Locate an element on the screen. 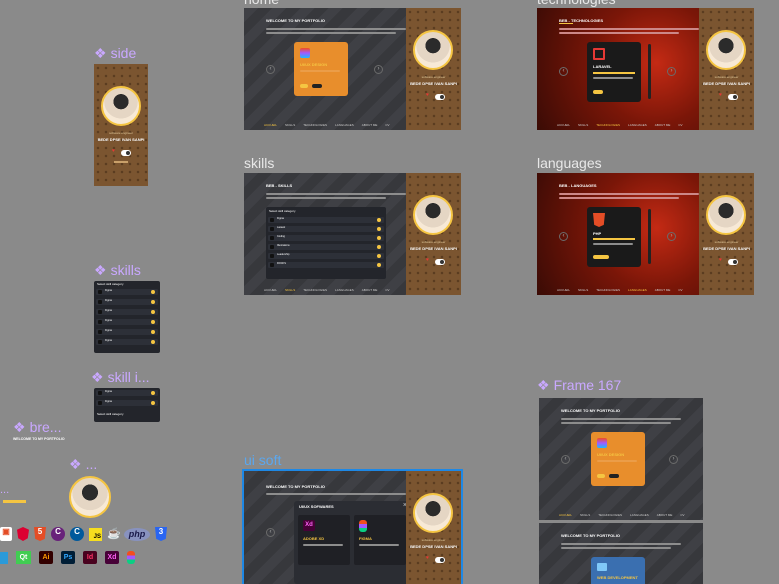 The width and height of the screenshot is (779, 584). software-card: FIGMA is located at coordinates (380, 540).